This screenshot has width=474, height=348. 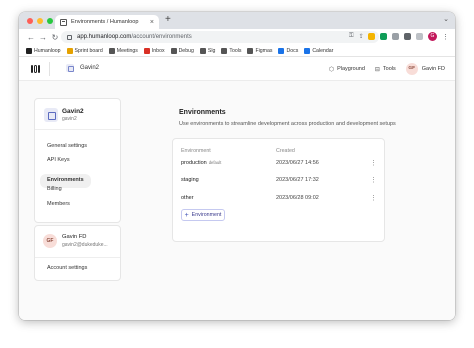 What do you see at coordinates (279, 151) in the screenshot?
I see `table-header: Environment Created` at bounding box center [279, 151].